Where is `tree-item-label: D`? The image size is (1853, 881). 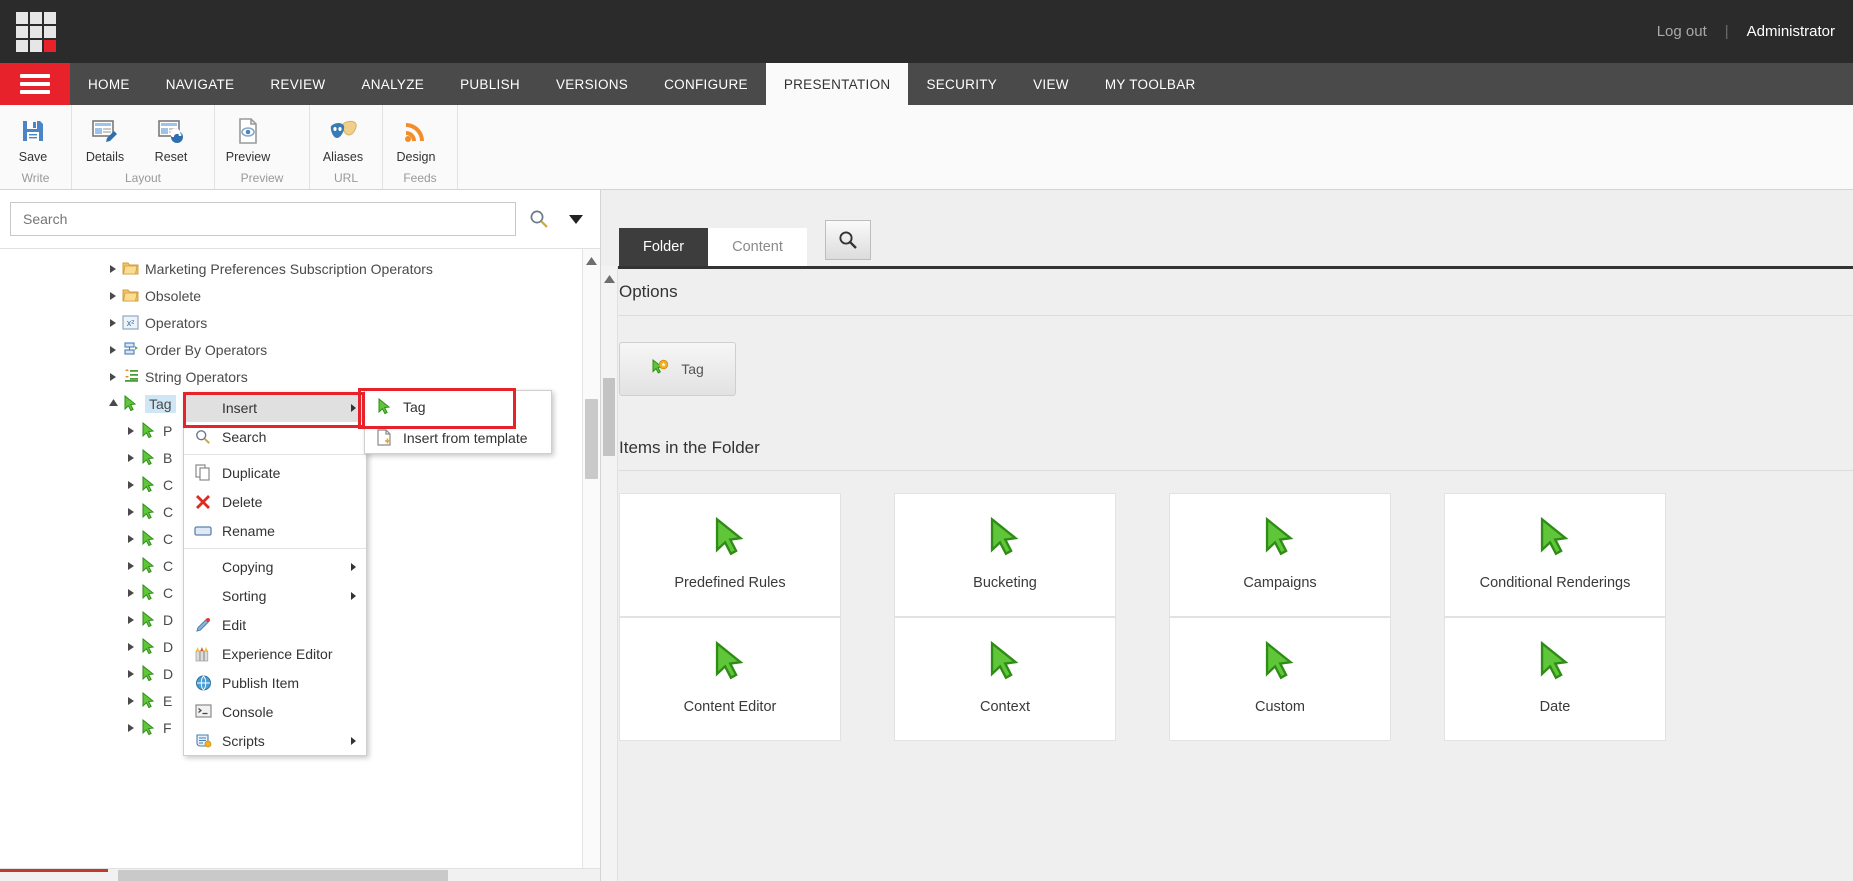 tree-item-label: D is located at coordinates (168, 646).